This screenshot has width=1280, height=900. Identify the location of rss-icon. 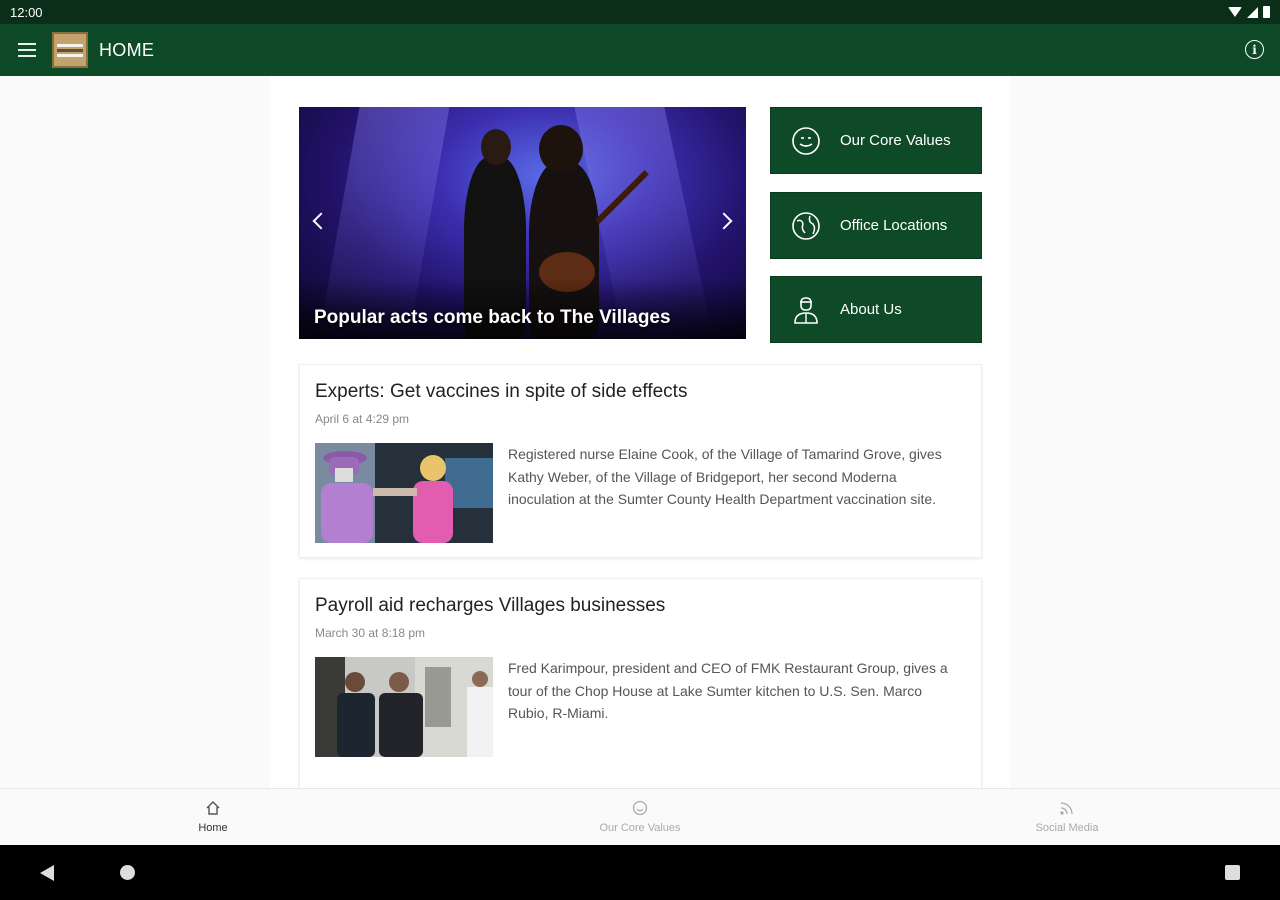
(1067, 808).